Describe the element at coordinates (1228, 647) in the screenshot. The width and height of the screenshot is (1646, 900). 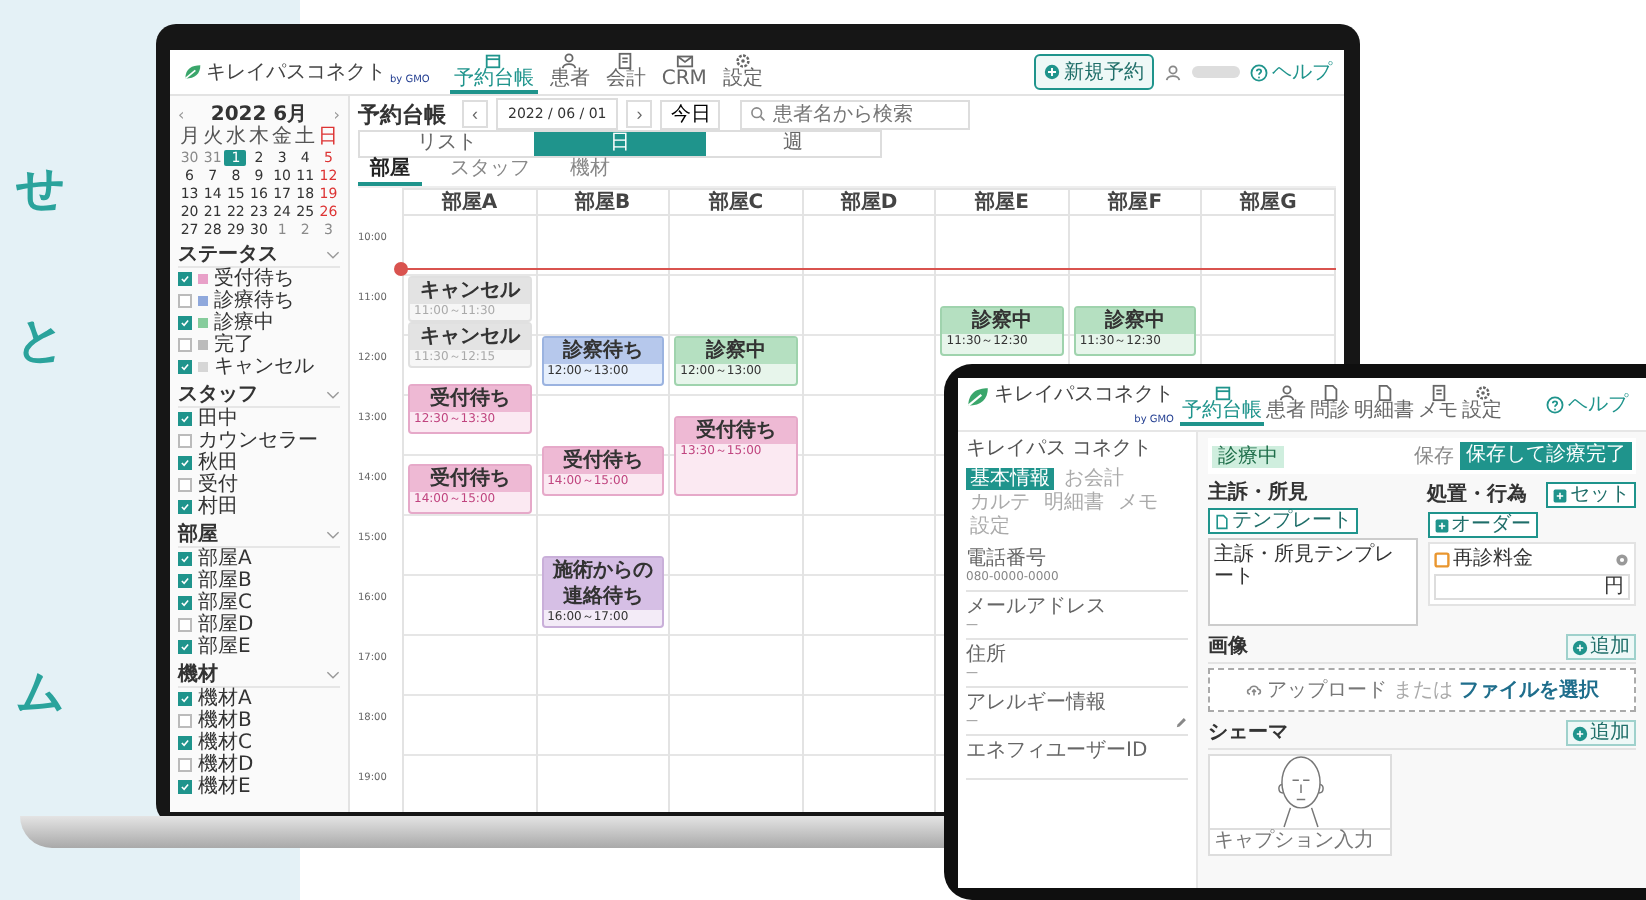
I see `section-title: 画像` at that location.